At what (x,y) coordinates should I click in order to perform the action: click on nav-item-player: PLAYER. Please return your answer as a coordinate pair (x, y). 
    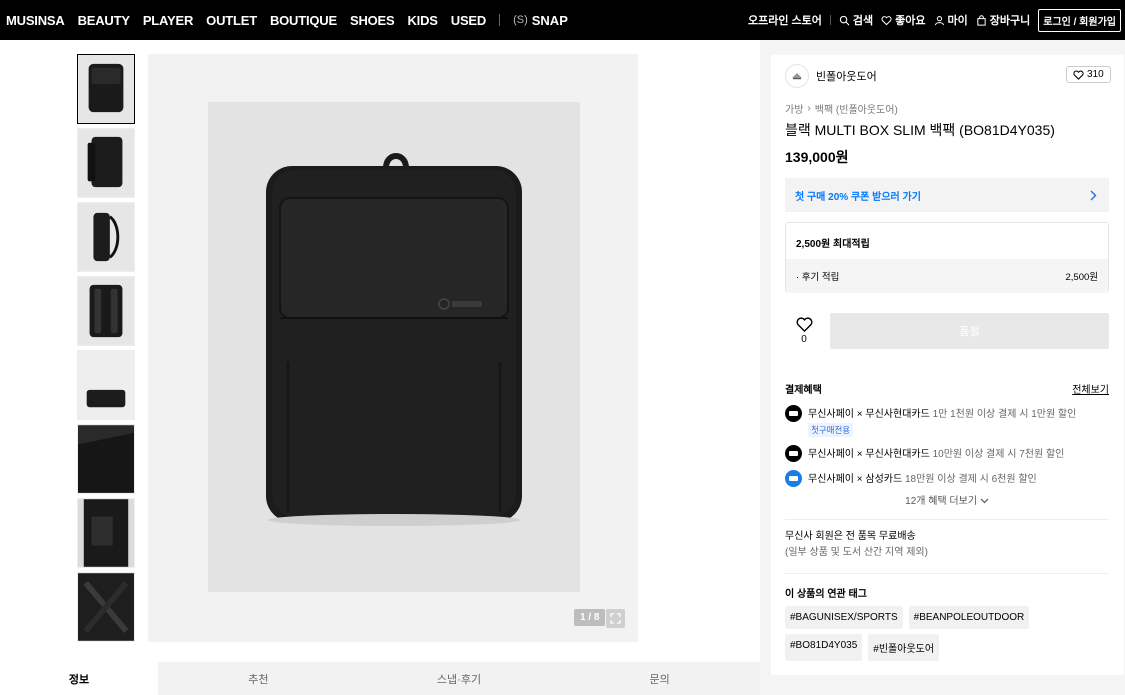
    Looking at the image, I should click on (168, 20).